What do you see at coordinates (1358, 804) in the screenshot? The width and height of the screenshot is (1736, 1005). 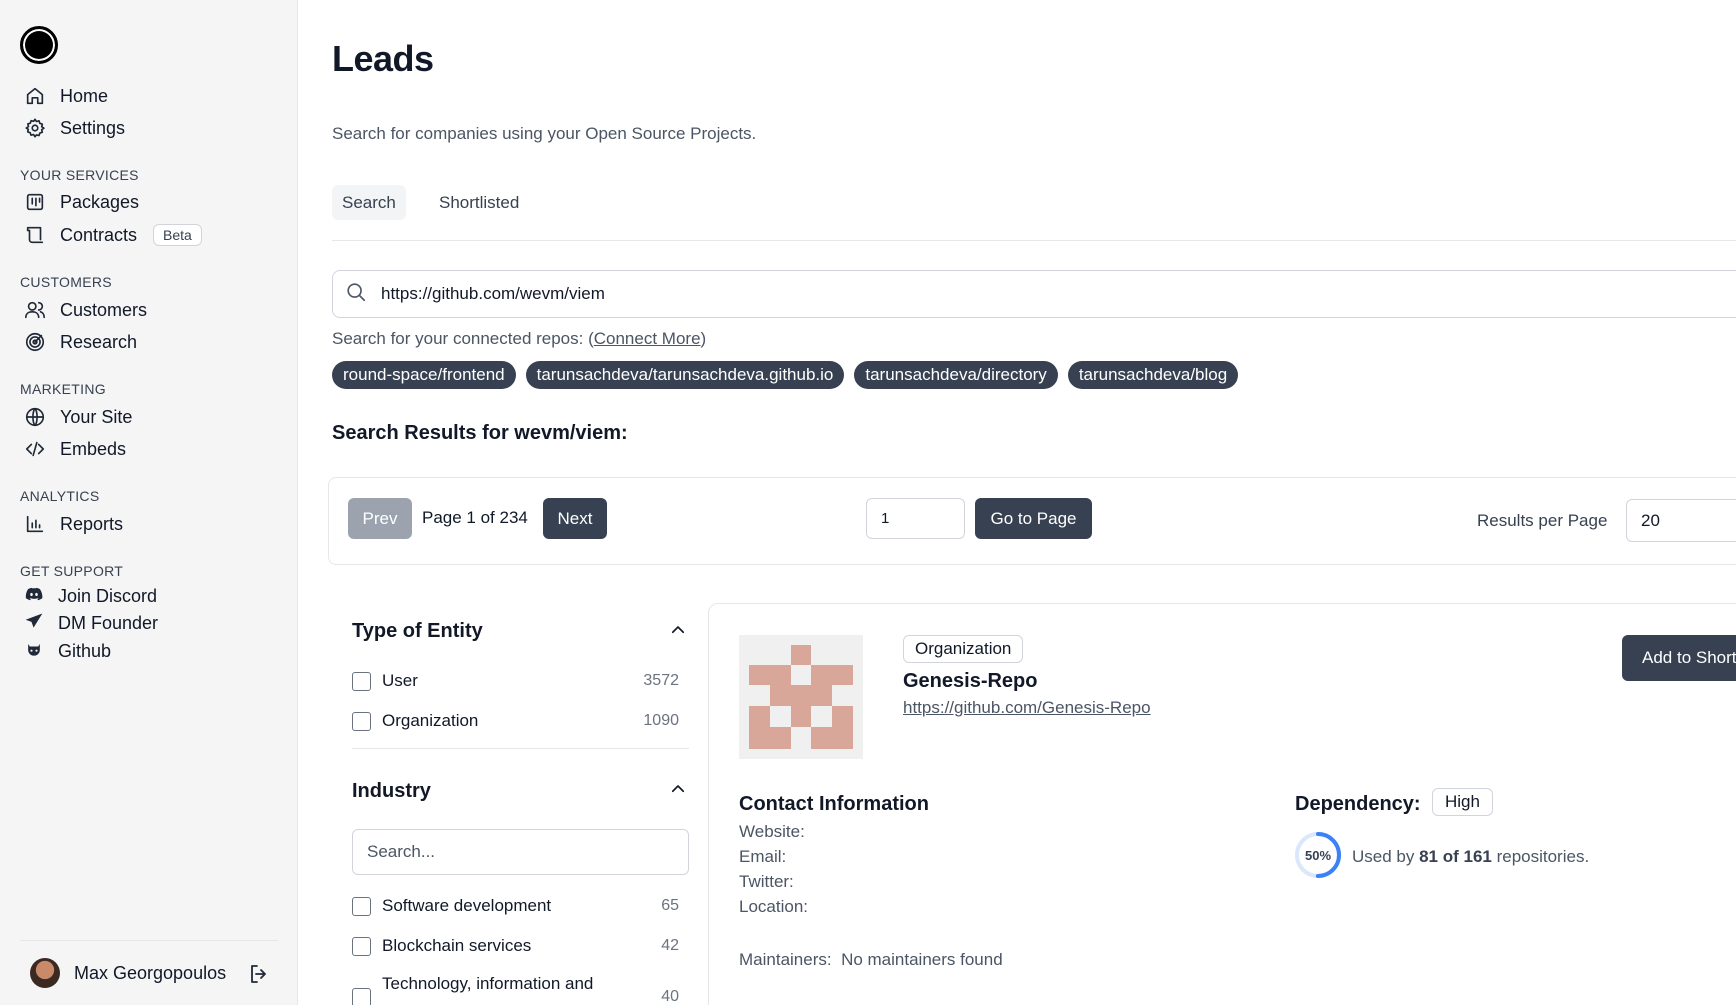 I see `dependency-label: Dependency:` at bounding box center [1358, 804].